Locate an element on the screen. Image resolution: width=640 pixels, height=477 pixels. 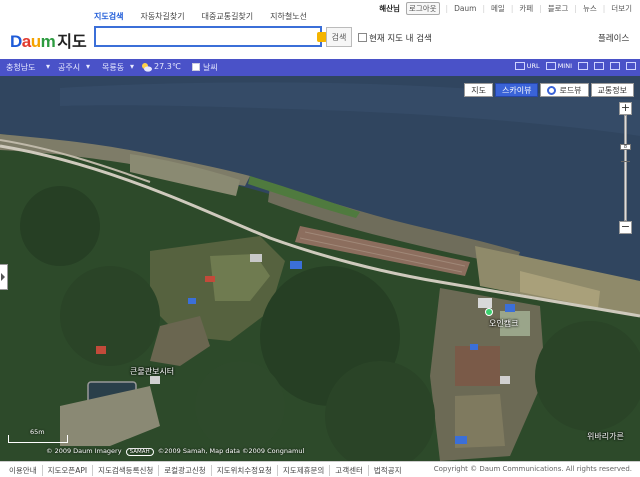
daum-map-logo: Daum 지도 is located at coordinates (50, 39).